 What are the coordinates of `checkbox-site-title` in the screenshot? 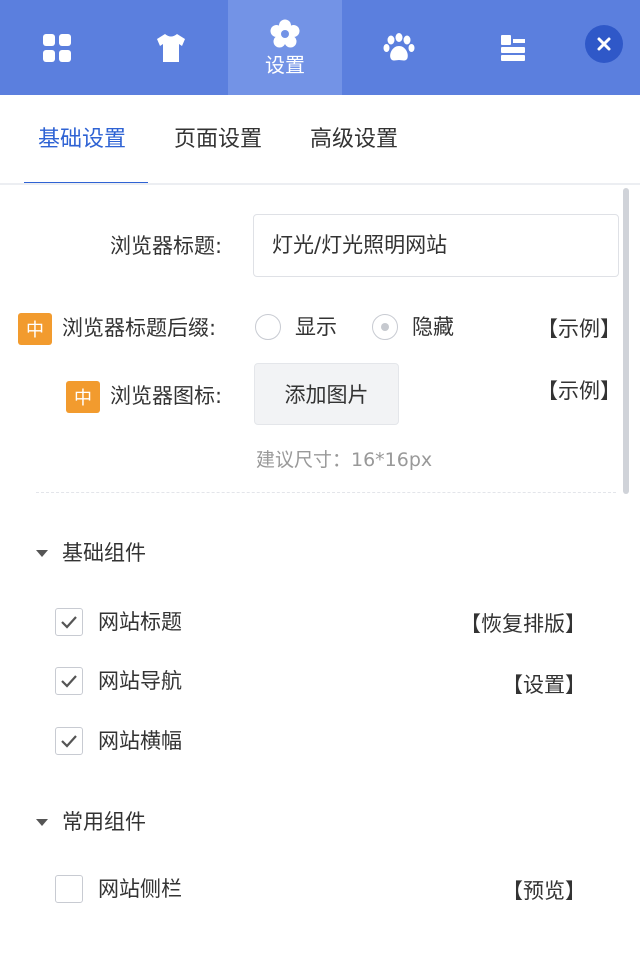 It's located at (69, 622).